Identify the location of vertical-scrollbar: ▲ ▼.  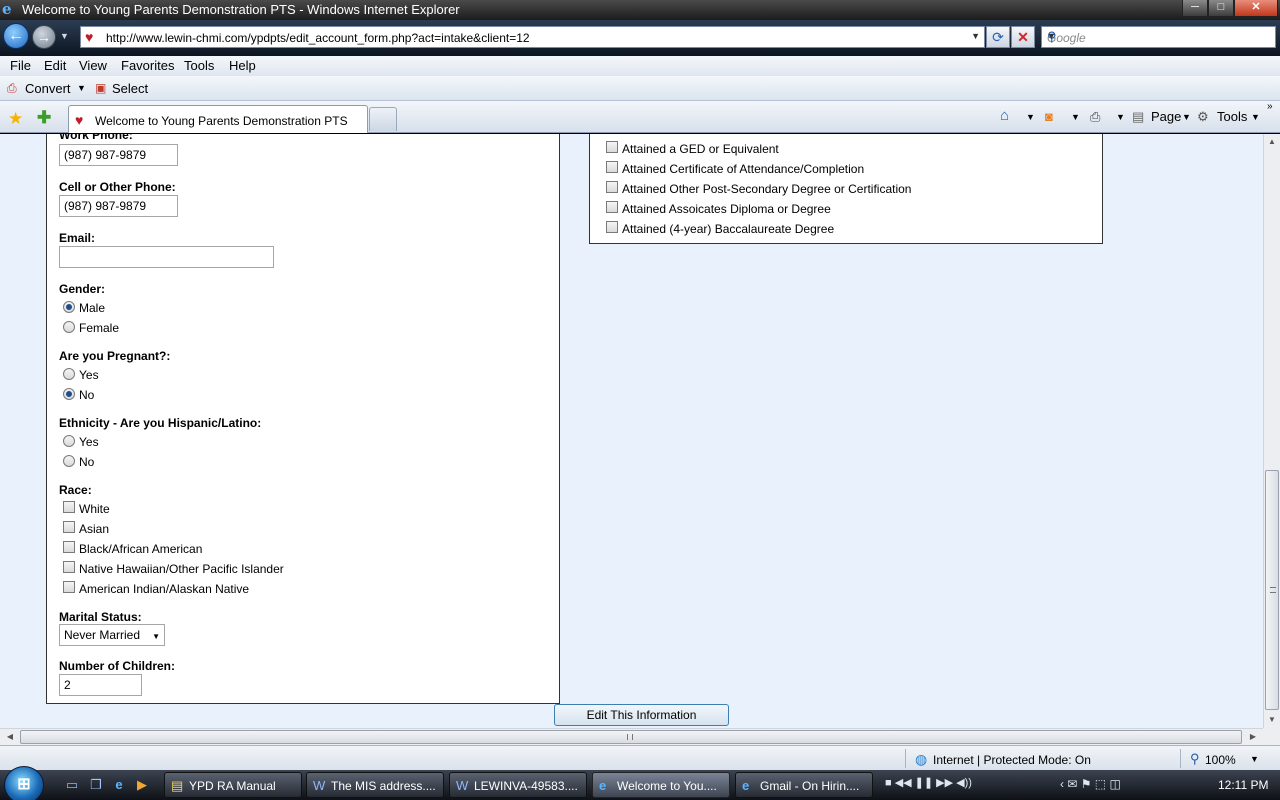
(1271, 431).